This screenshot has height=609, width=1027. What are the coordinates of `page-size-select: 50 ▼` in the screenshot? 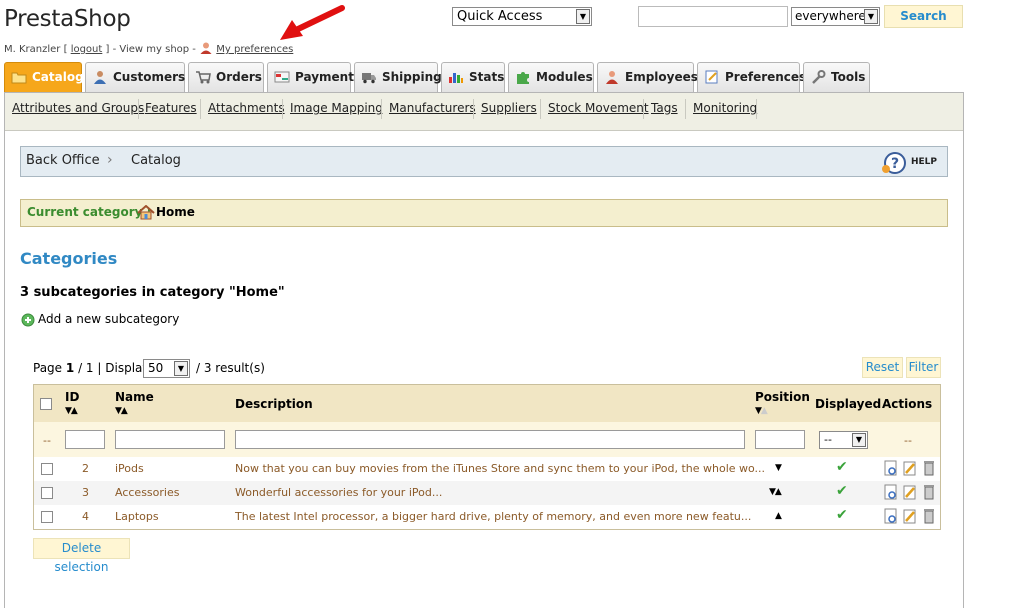 It's located at (166, 368).